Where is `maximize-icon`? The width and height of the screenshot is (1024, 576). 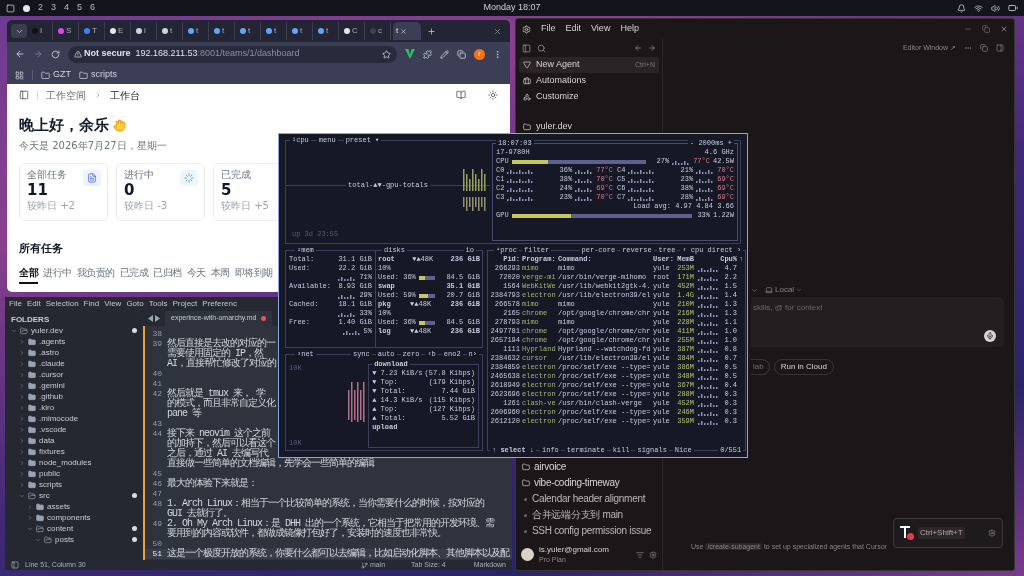 maximize-icon is located at coordinates (986, 29).